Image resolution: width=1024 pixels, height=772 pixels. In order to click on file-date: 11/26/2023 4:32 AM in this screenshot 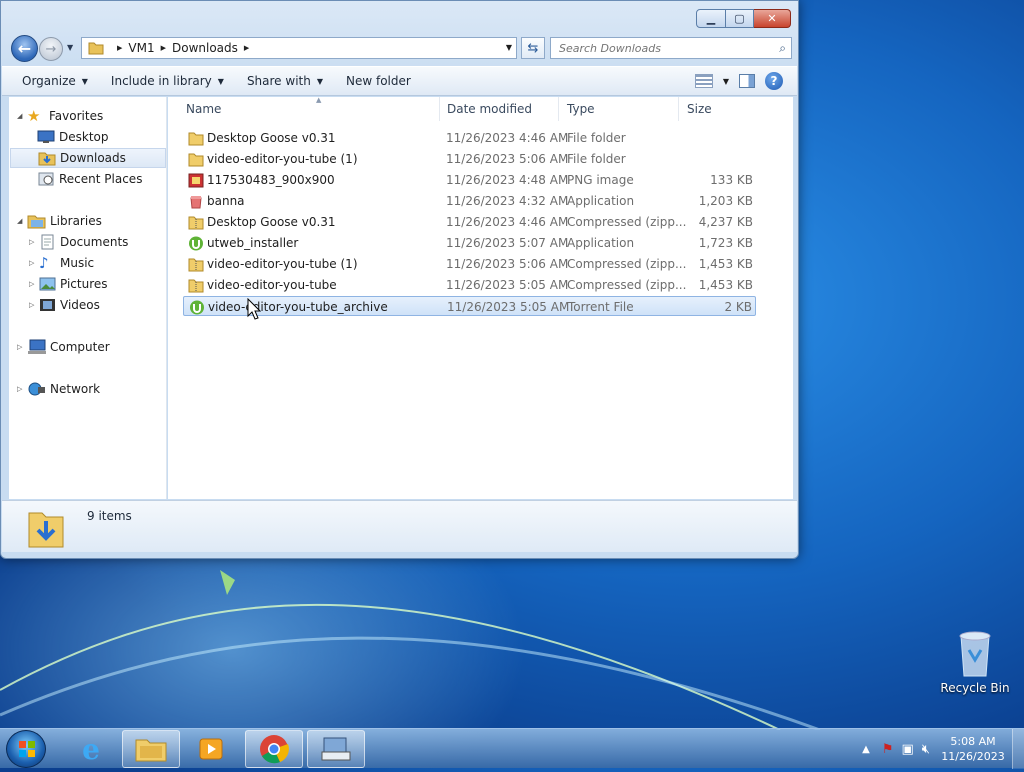, I will do `click(507, 201)`.